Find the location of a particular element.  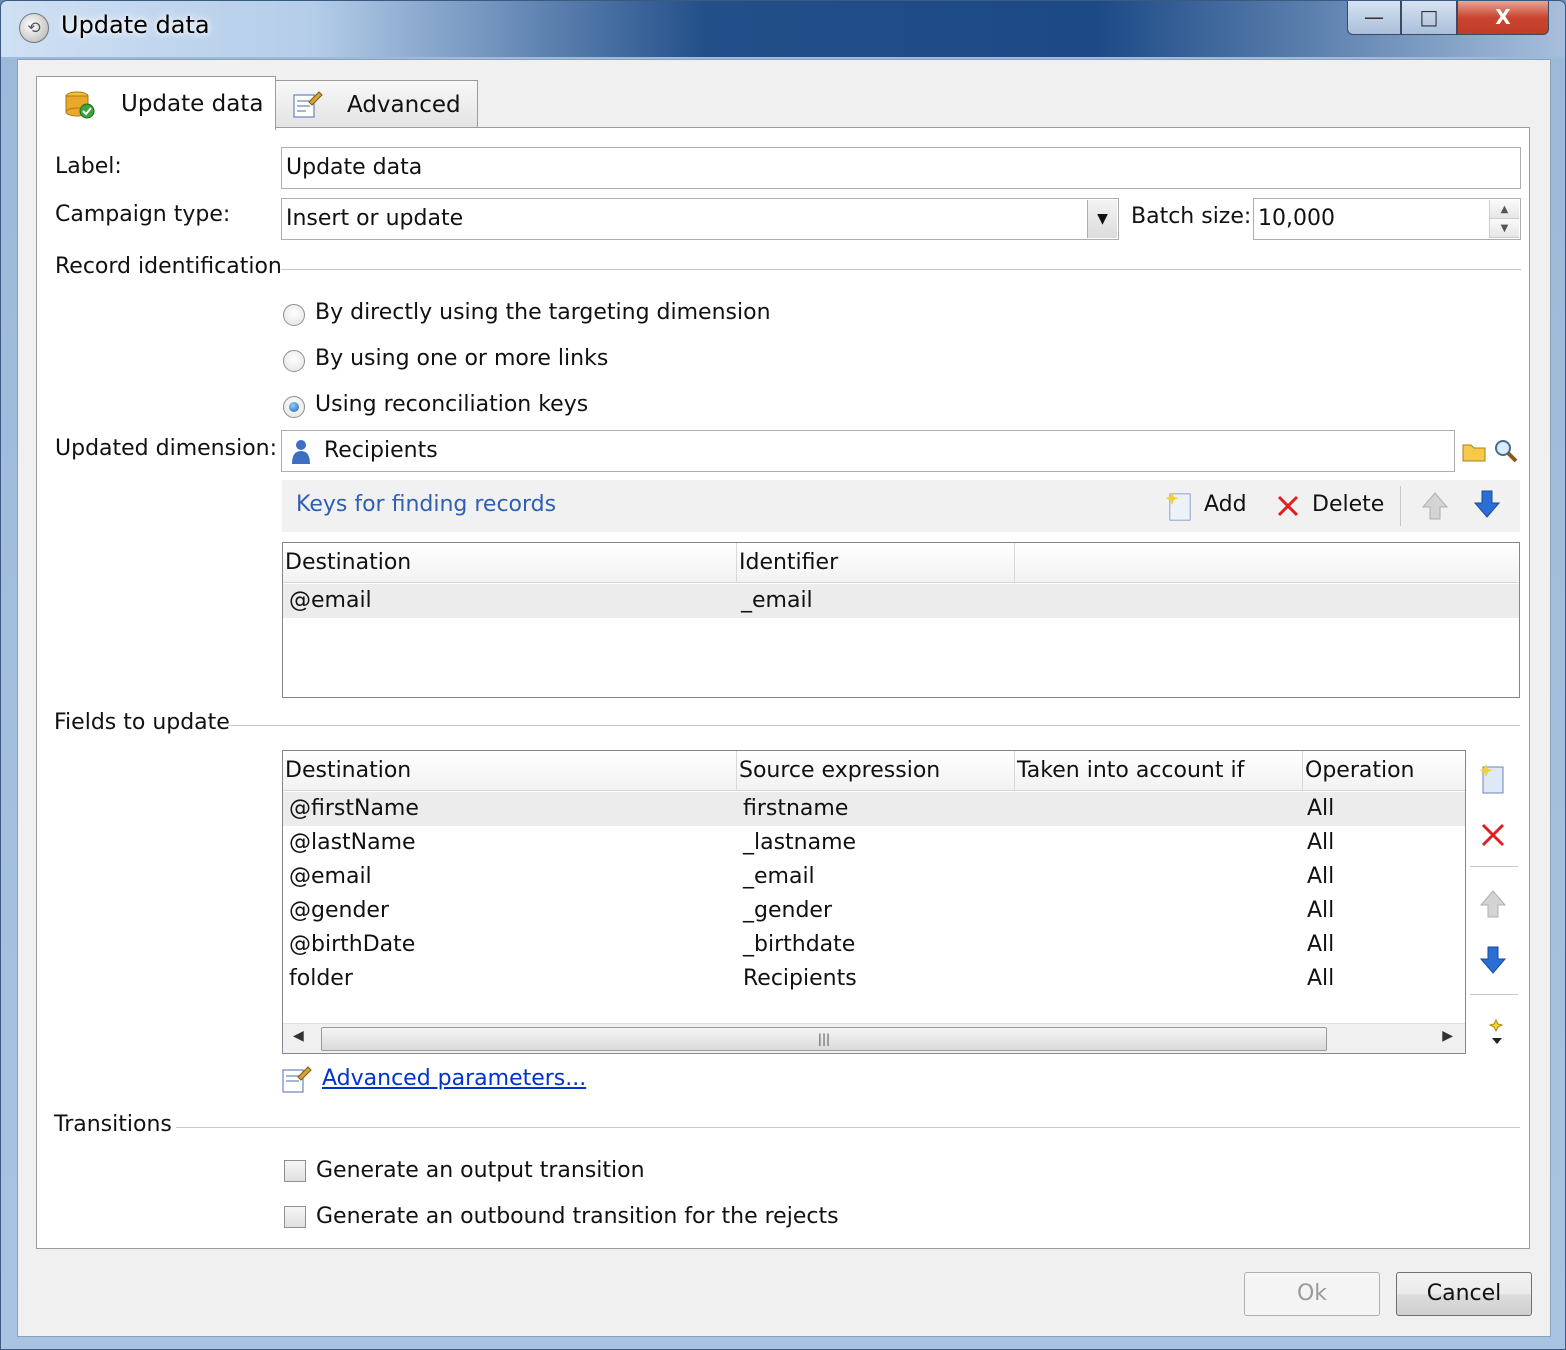

cell-destination: @birthDate is located at coordinates (352, 944).